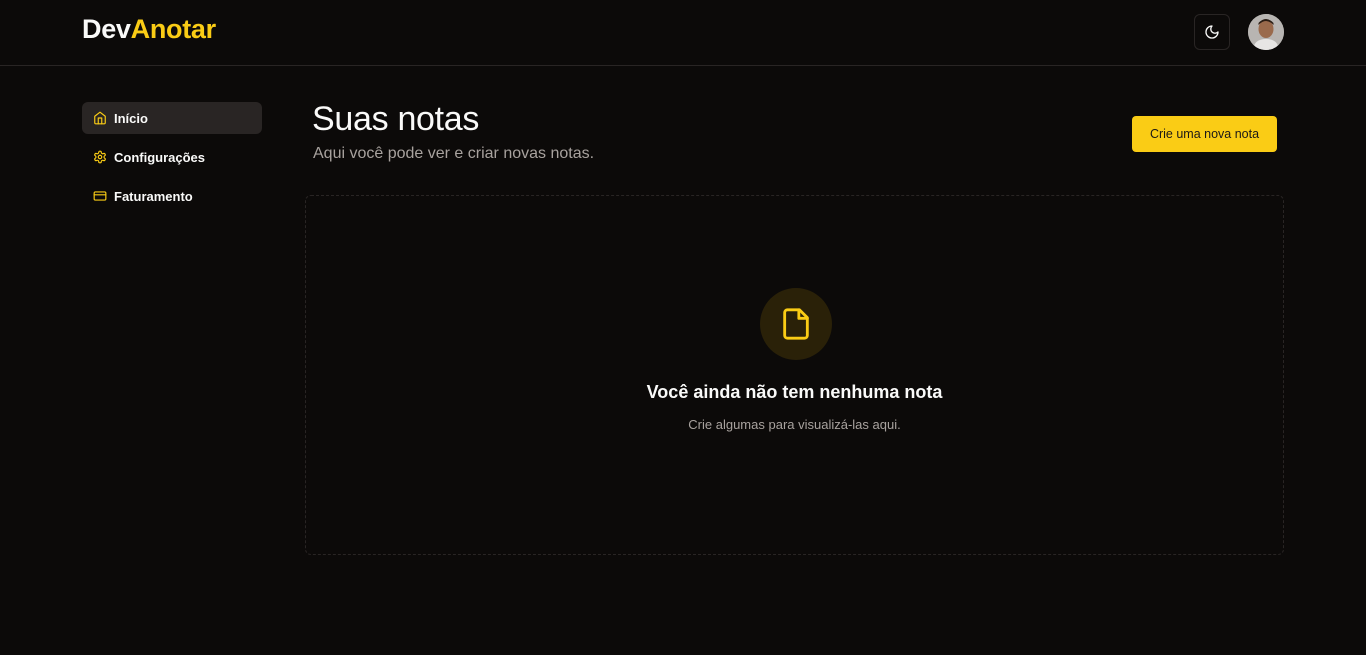 The width and height of the screenshot is (1366, 655). I want to click on sidebar-nav: Início Configurações Faturamento, so click(172, 160).